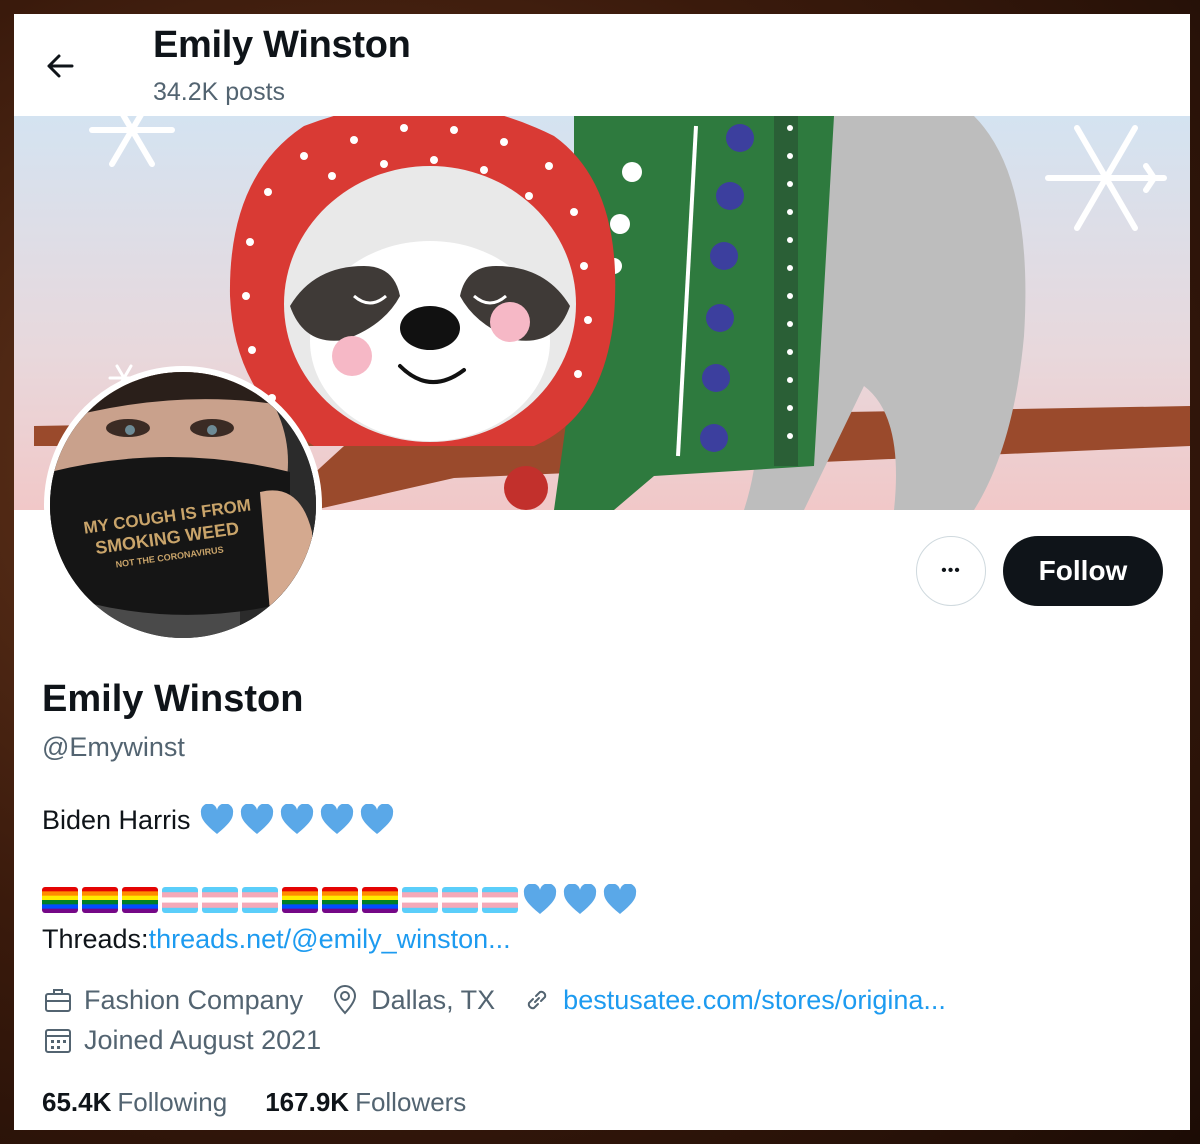 Image resolution: width=1200 pixels, height=1144 pixels. What do you see at coordinates (537, 1000) in the screenshot?
I see `link-icon` at bounding box center [537, 1000].